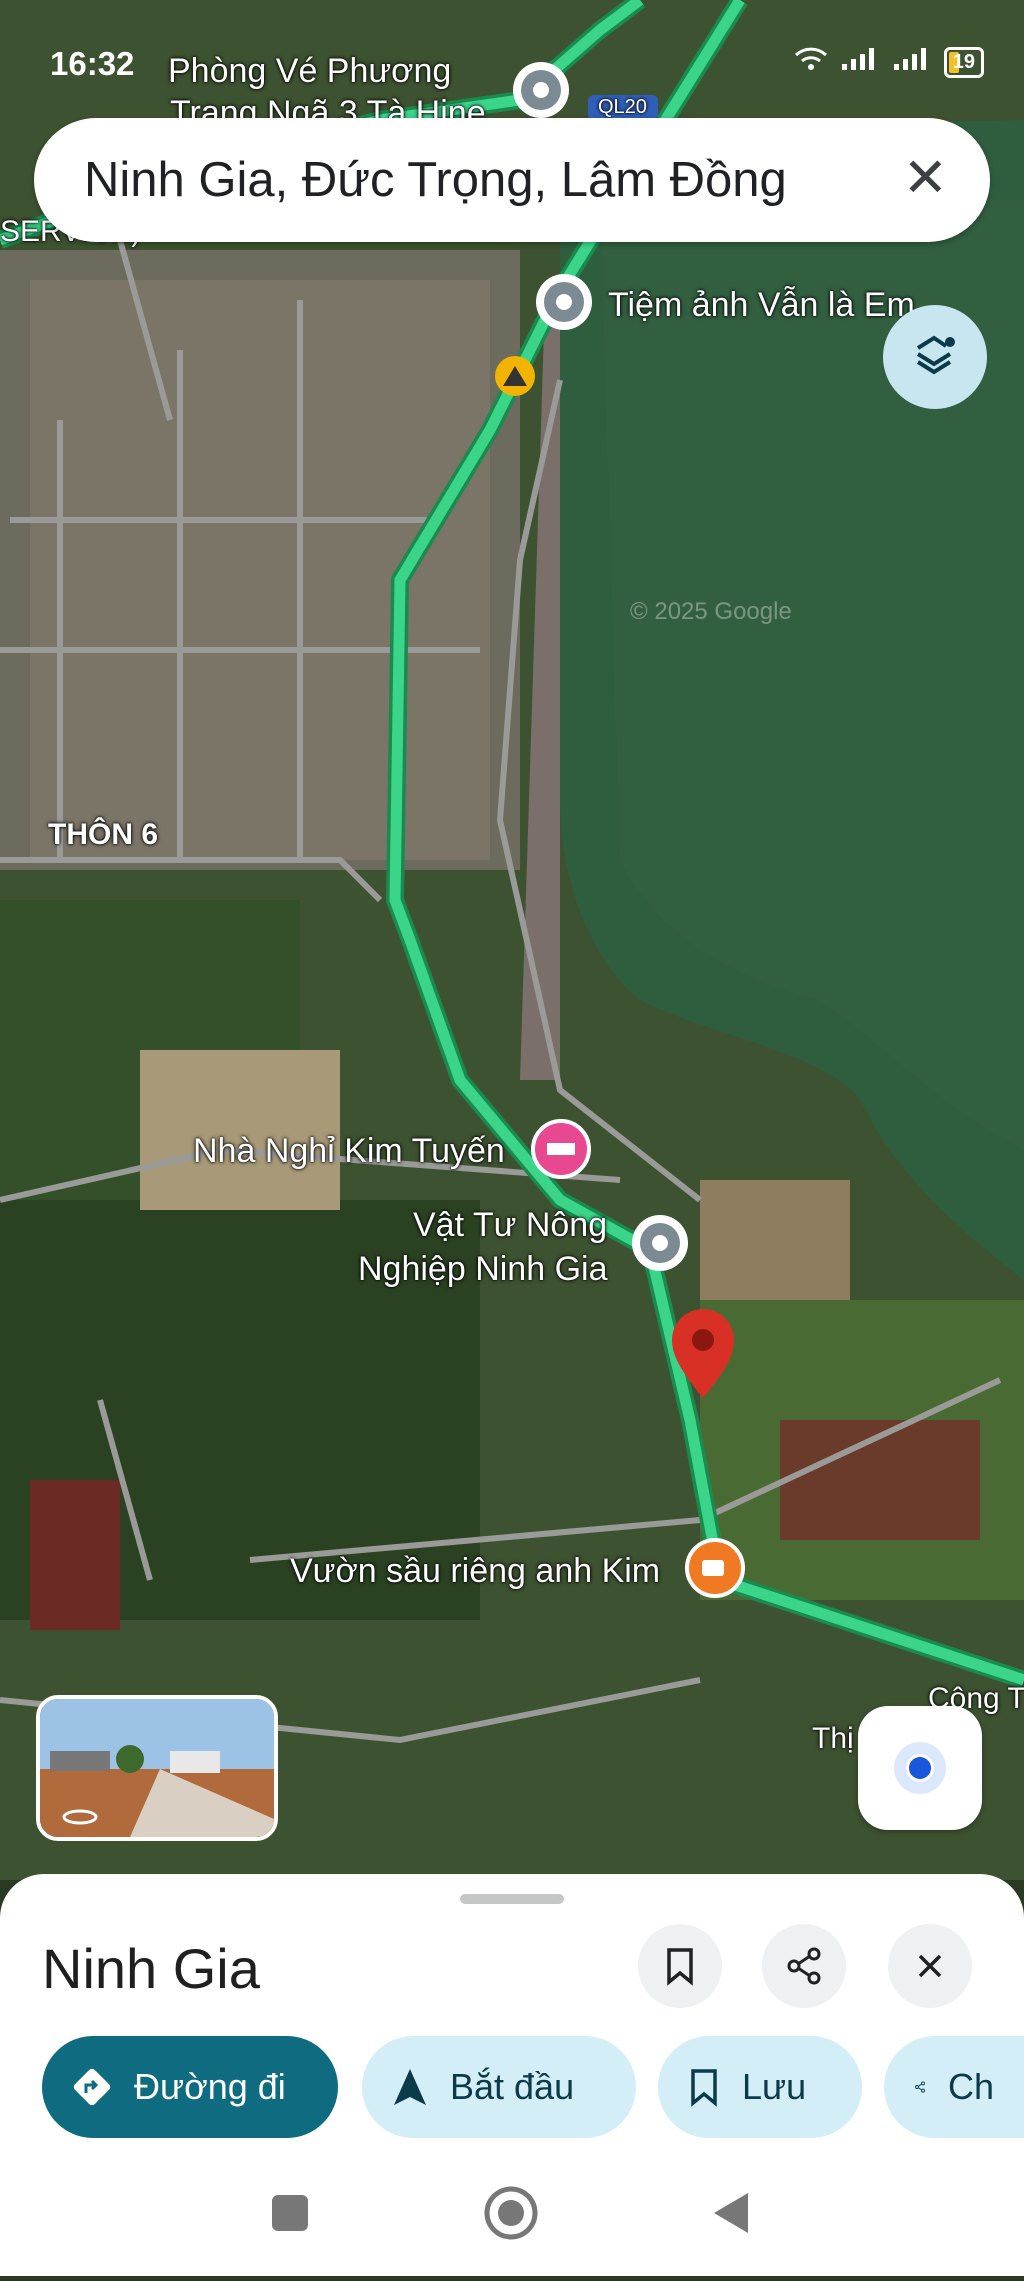  I want to click on my-location-button, so click(920, 1768).